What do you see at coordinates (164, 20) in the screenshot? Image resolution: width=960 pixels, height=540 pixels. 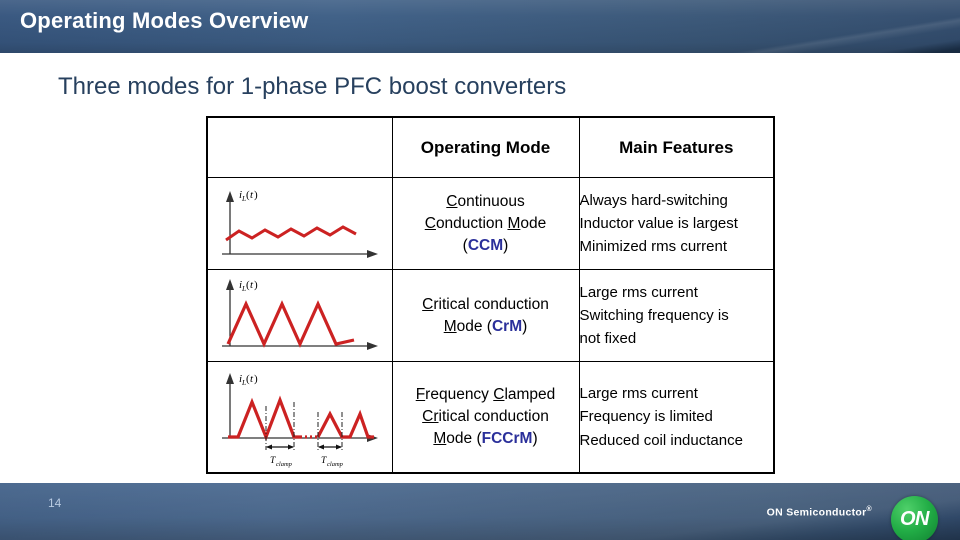 I see `page-title: Operating Modes Overview` at bounding box center [164, 20].